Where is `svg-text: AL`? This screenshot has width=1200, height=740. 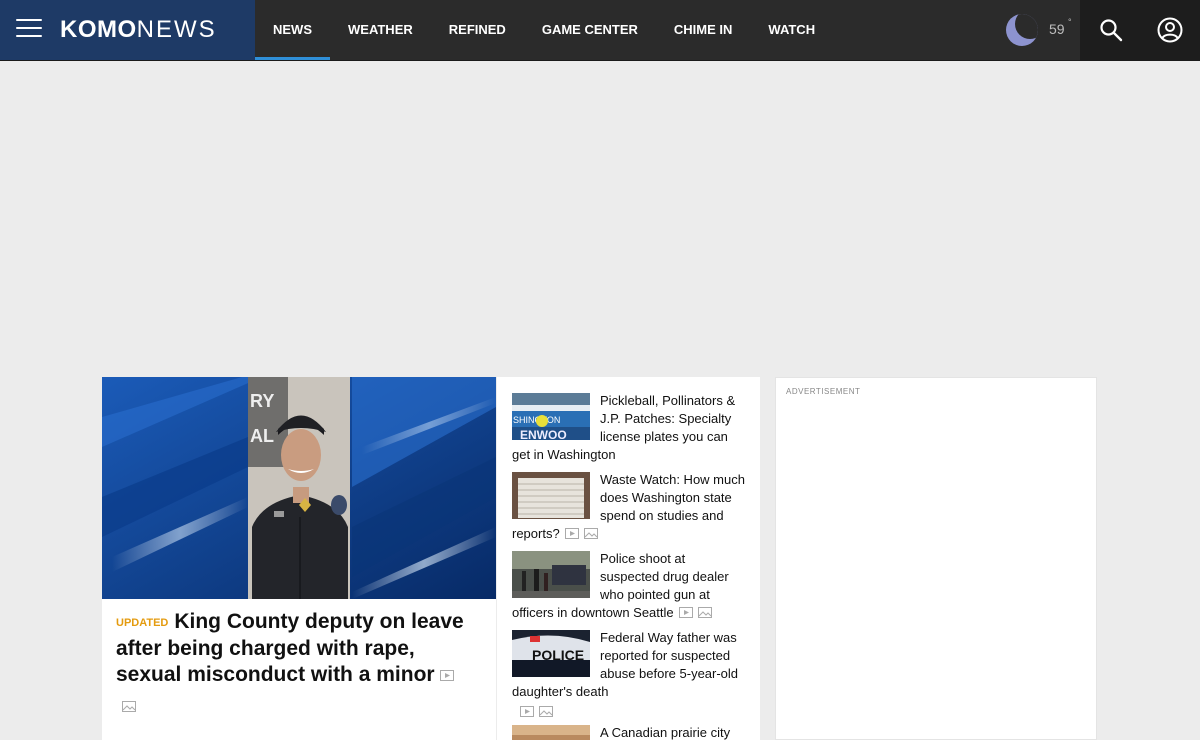 svg-text: AL is located at coordinates (262, 436).